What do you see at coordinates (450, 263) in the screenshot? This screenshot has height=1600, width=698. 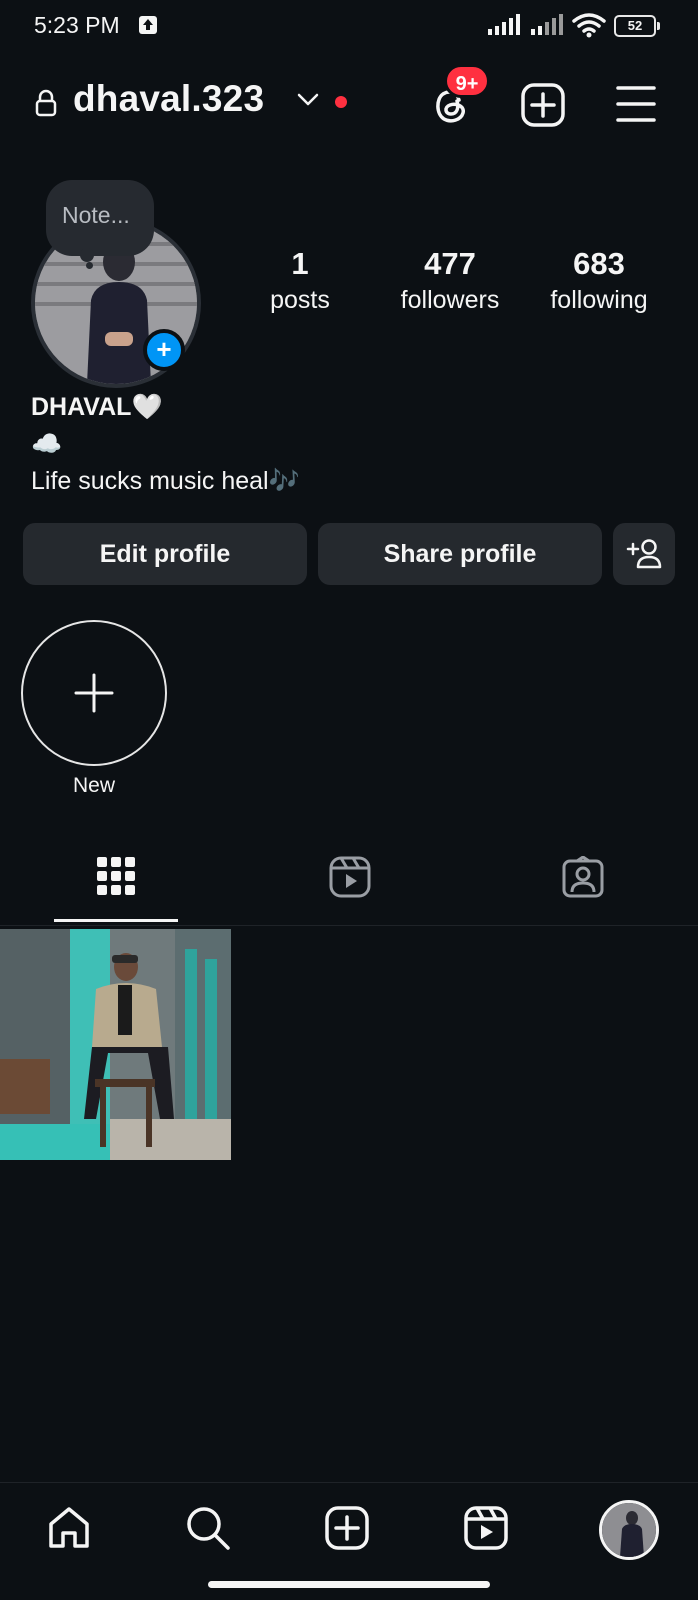 I see `followers-count: 477` at bounding box center [450, 263].